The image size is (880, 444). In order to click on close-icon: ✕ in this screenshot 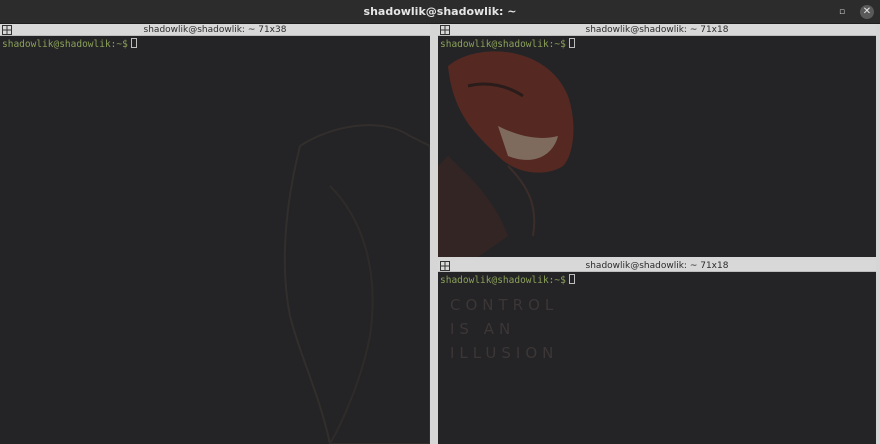, I will do `click(867, 12)`.